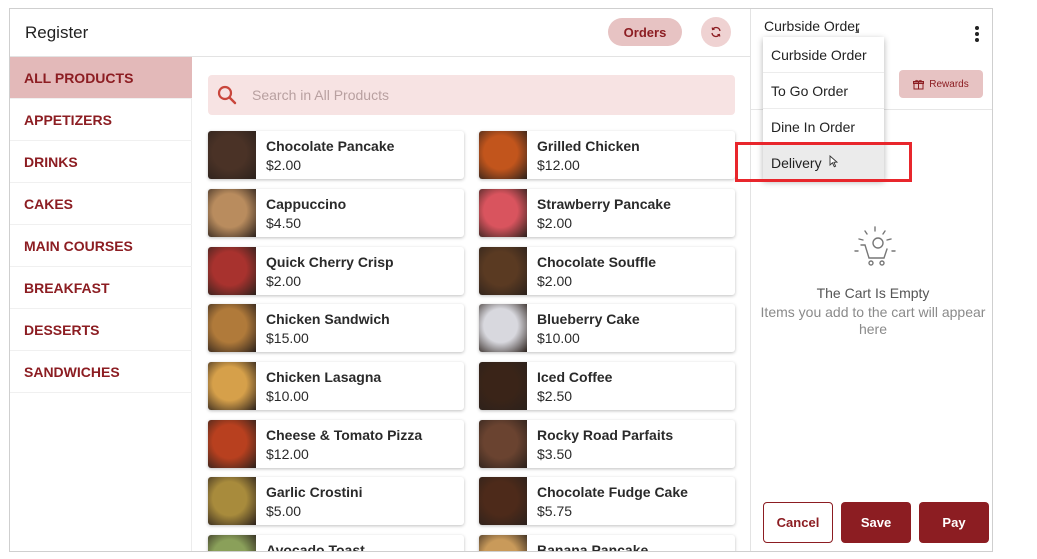 This screenshot has width=1037, height=559. Describe the element at coordinates (593, 547) in the screenshot. I see `product-name: Banana Pancake` at that location.